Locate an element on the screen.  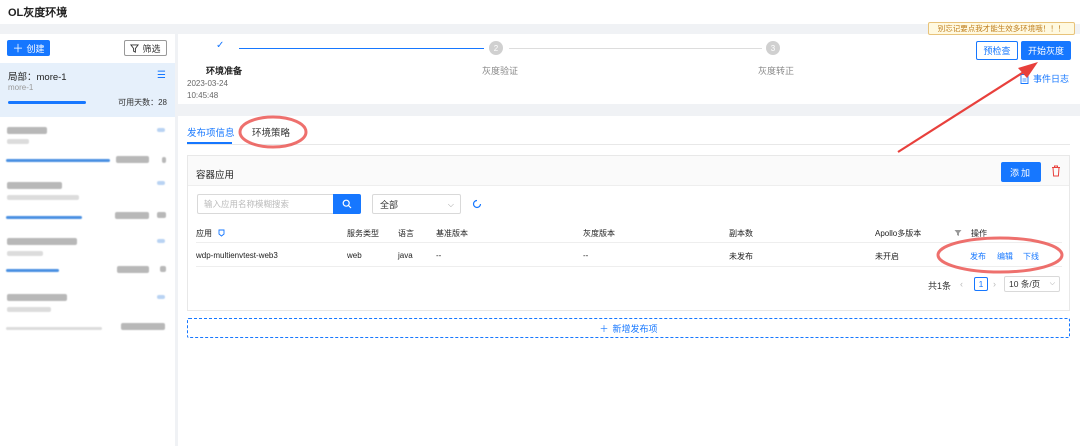
filter-icon is located at coordinates (135, 48).